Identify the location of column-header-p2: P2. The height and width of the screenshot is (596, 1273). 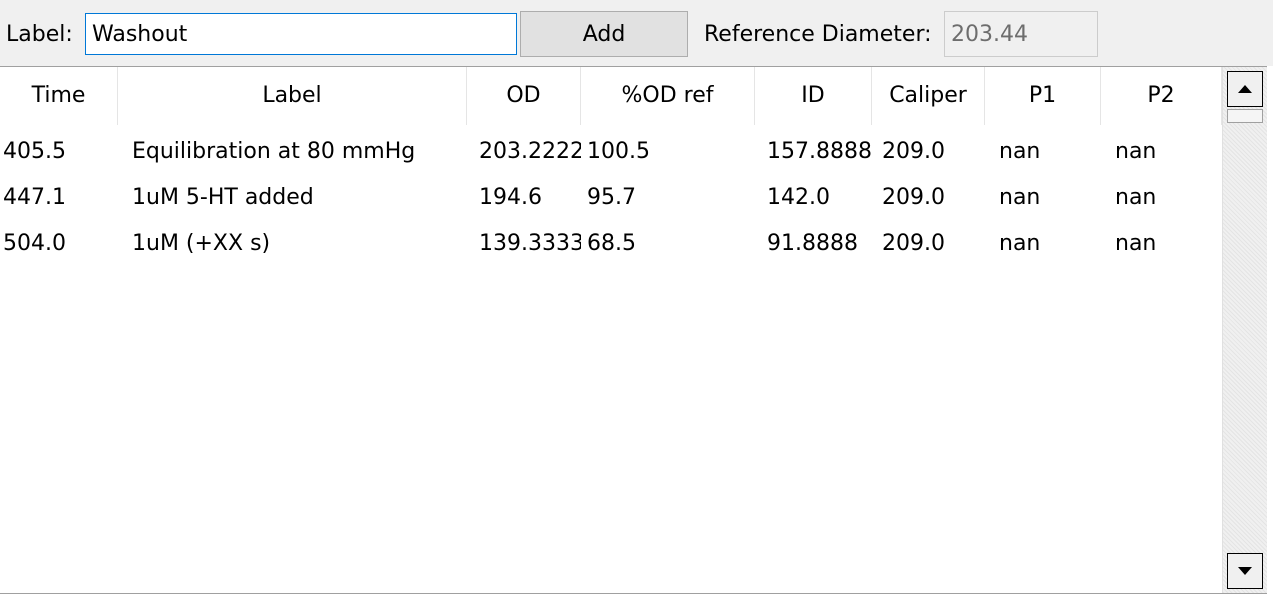
(1161, 96).